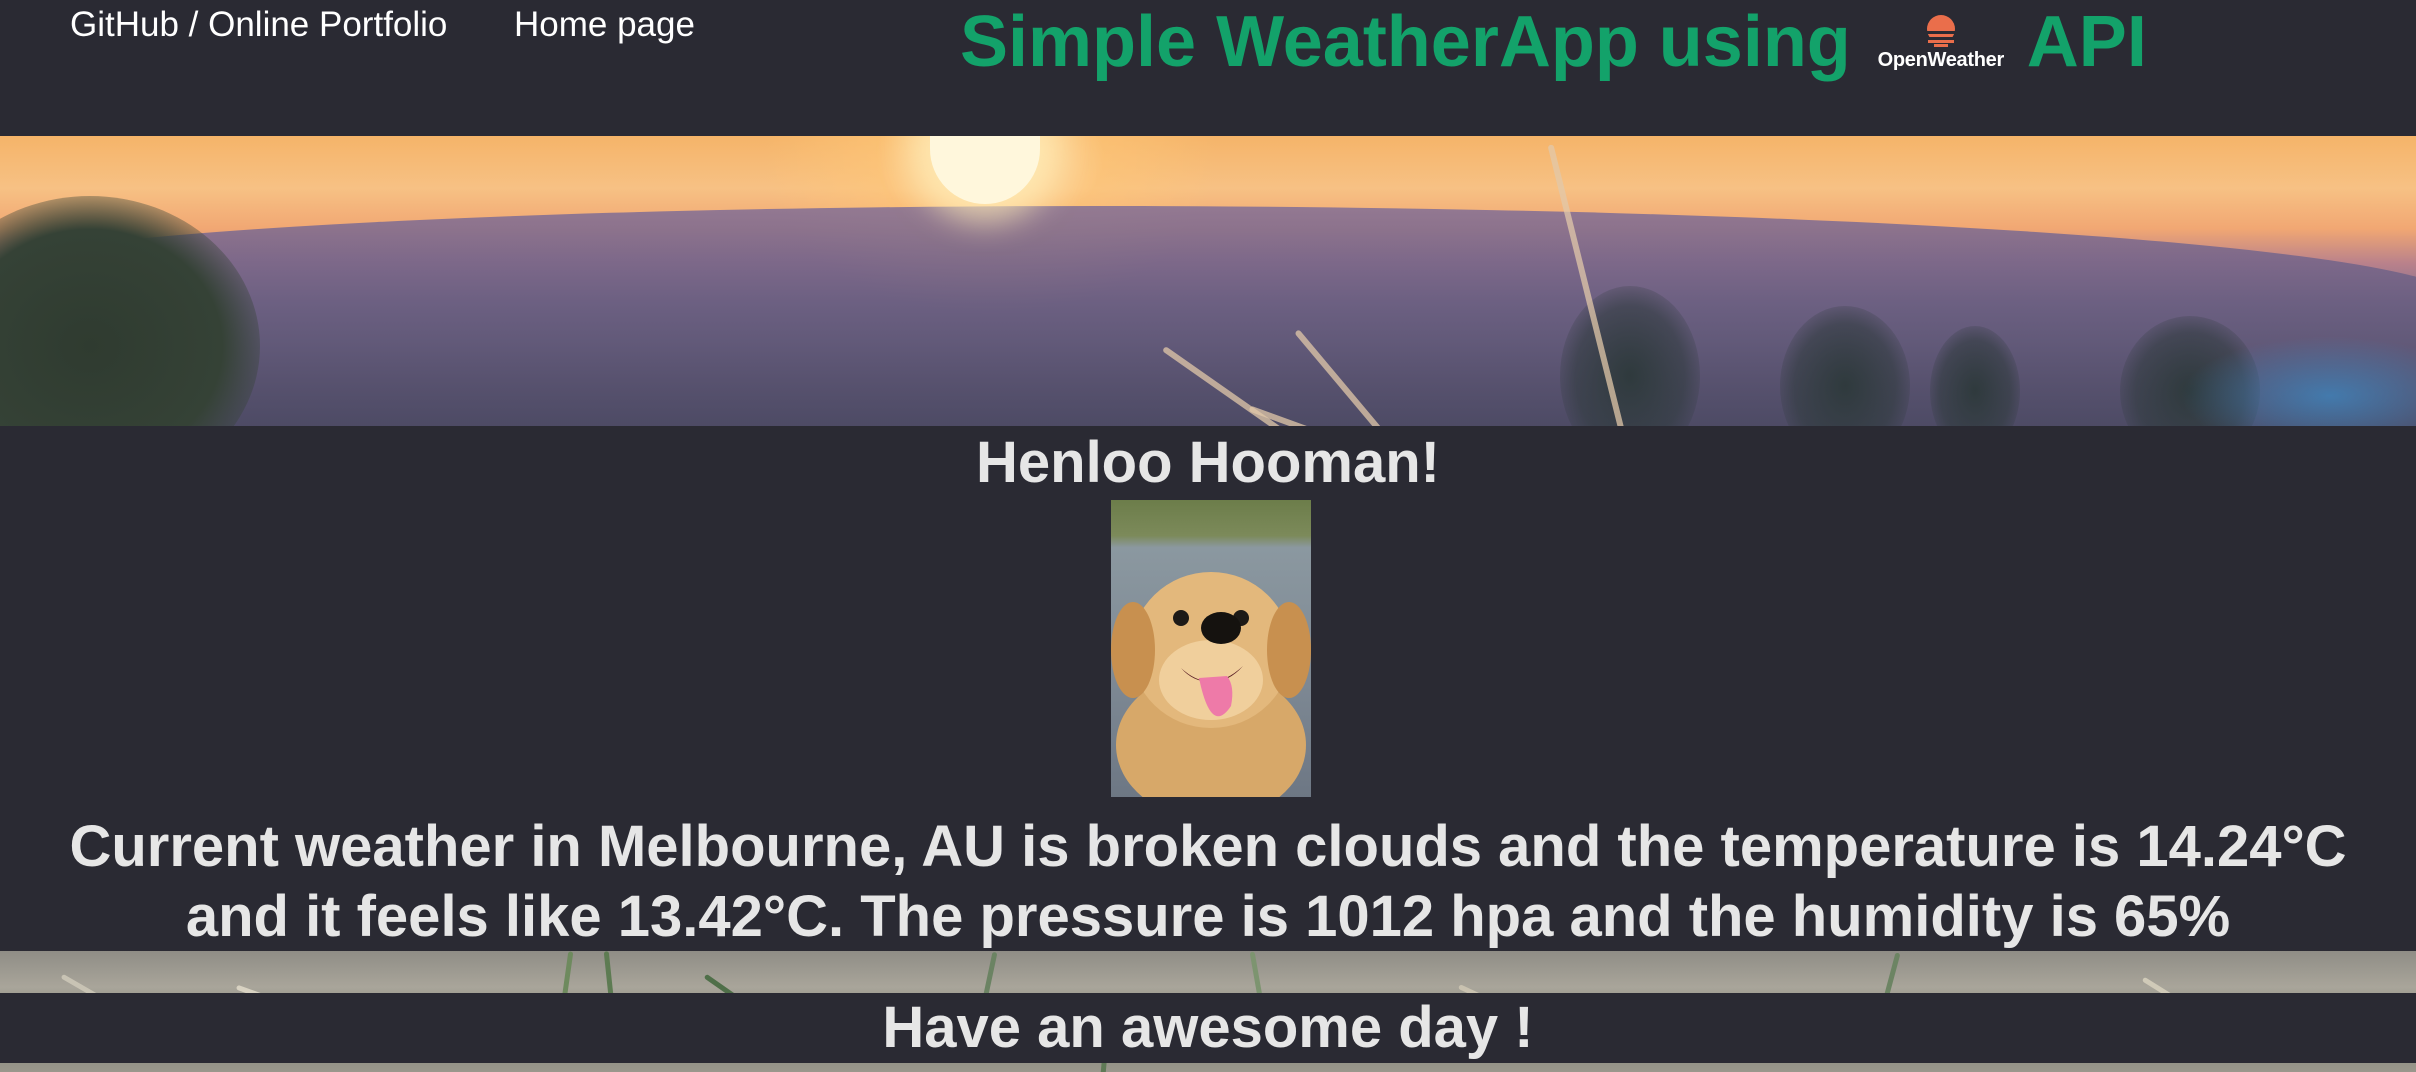  I want to click on puppy-image, so click(1211, 648).